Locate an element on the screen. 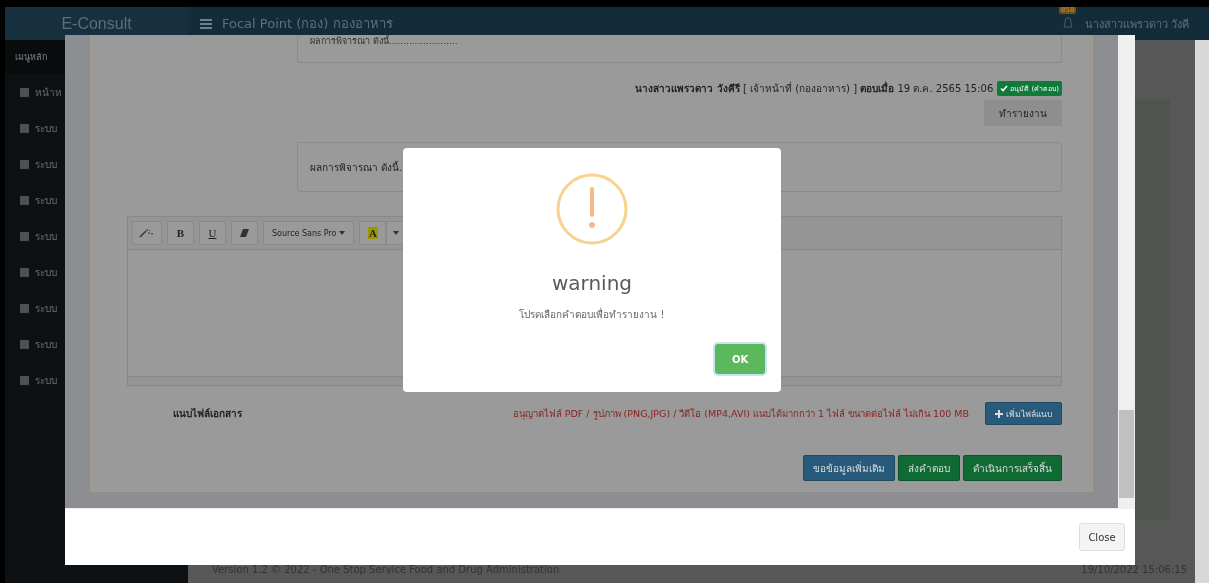  dialog-message: โปรดเลือกคำตอบเพื่อทำรายงาน ! is located at coordinates (592, 314).